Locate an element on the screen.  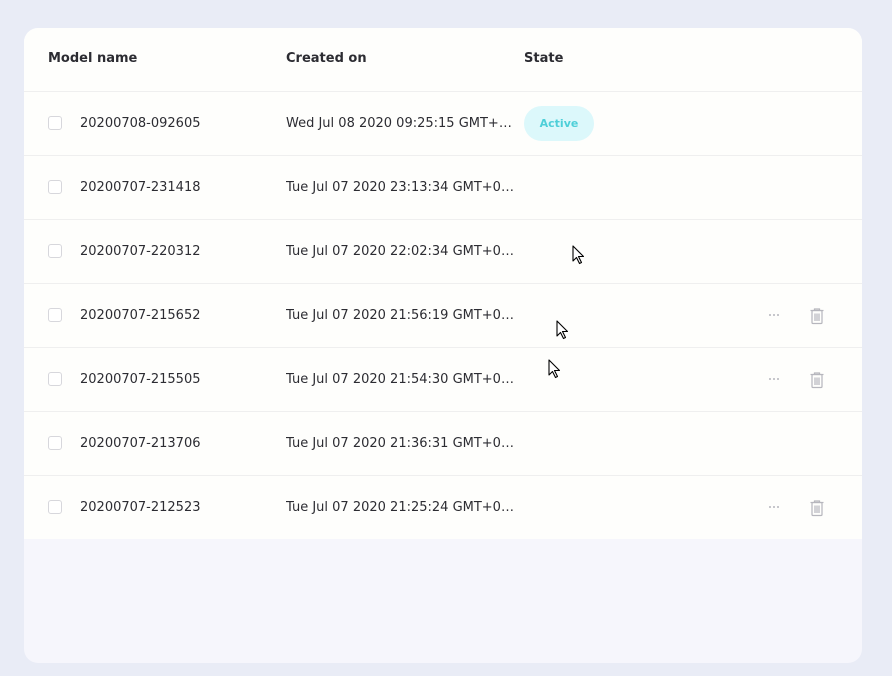
column-header-state: State is located at coordinates (543, 59).